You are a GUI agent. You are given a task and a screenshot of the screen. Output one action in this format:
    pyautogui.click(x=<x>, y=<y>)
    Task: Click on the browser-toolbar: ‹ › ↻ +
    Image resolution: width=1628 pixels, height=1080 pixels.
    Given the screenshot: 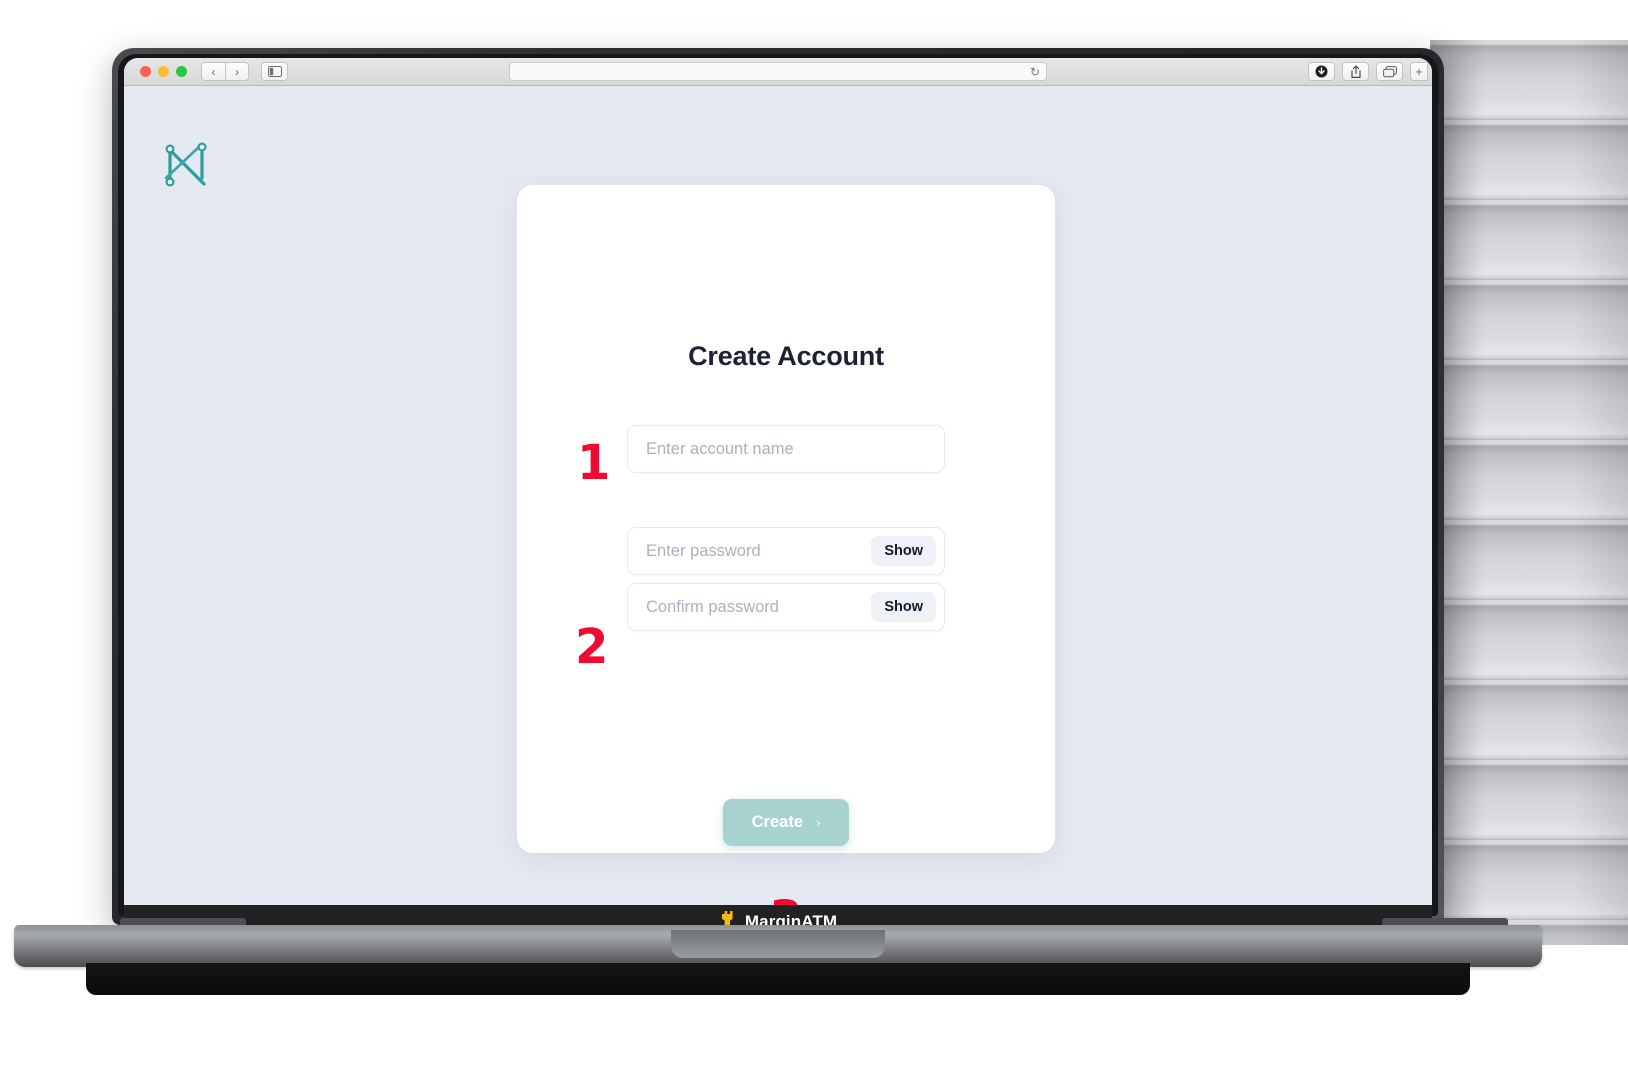 What is the action you would take?
    pyautogui.click(x=778, y=72)
    